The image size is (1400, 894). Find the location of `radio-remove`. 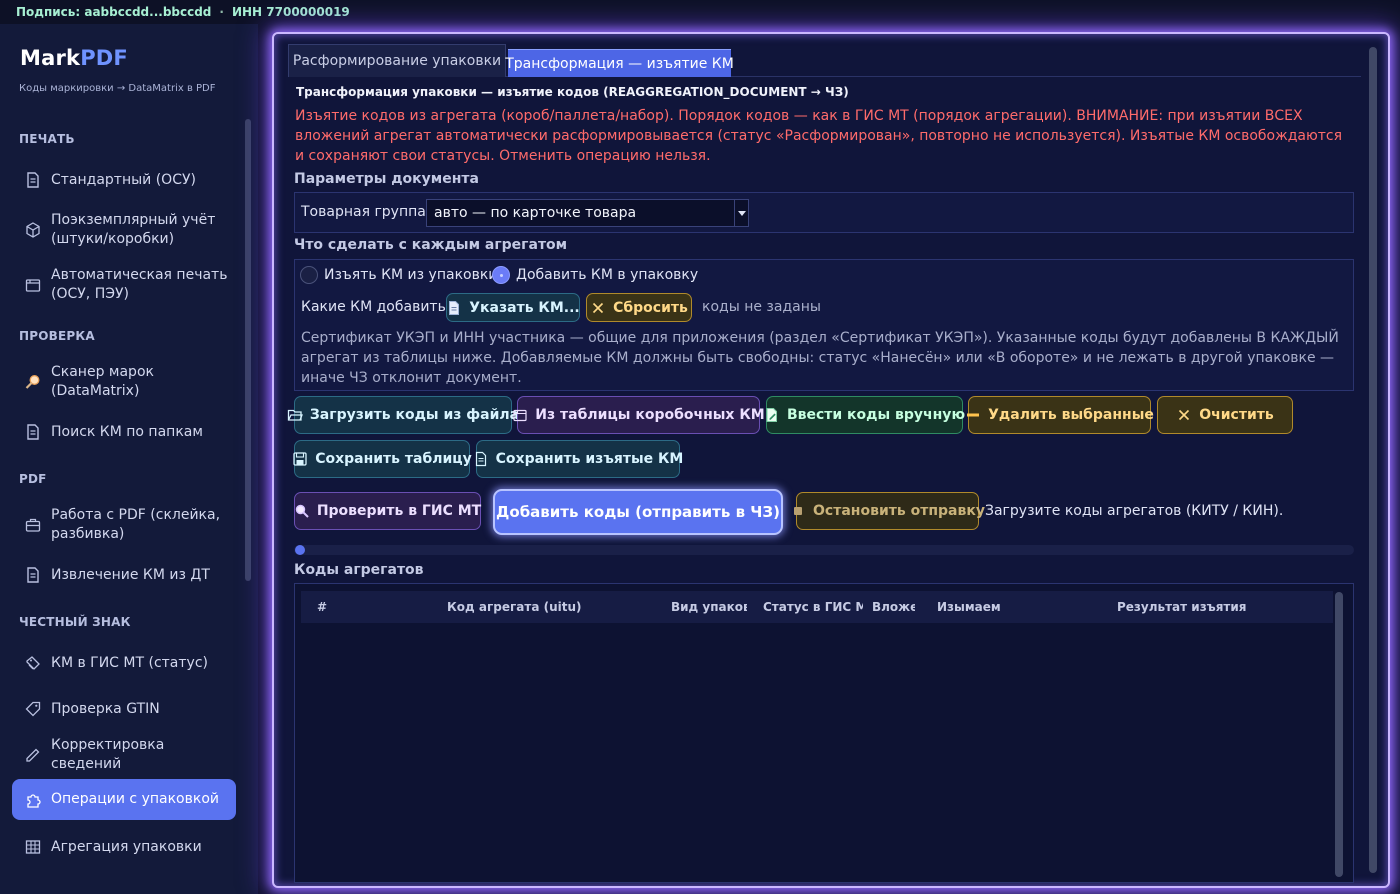

radio-remove is located at coordinates (309, 275).